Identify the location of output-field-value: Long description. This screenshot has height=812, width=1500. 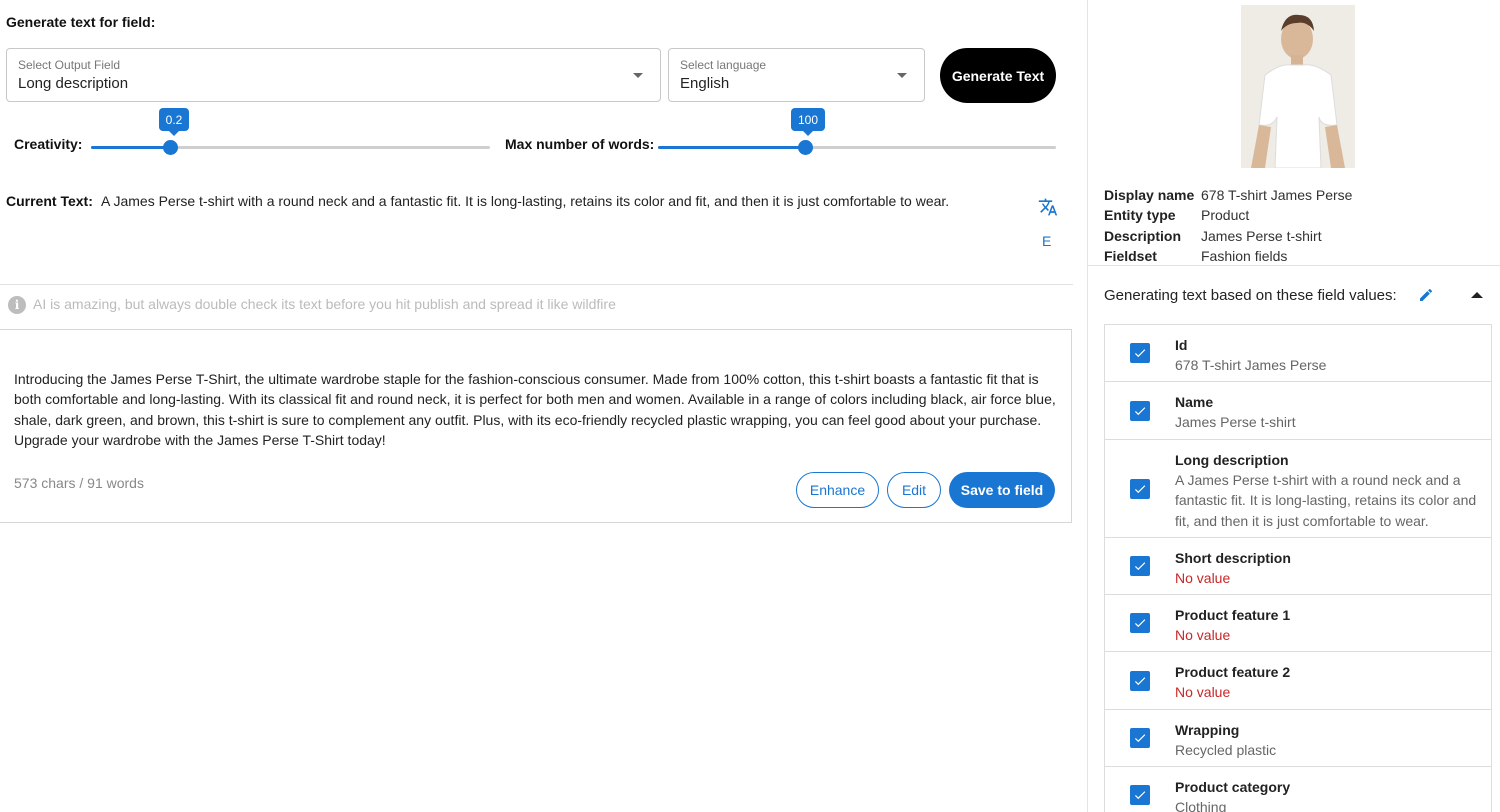
(73, 83).